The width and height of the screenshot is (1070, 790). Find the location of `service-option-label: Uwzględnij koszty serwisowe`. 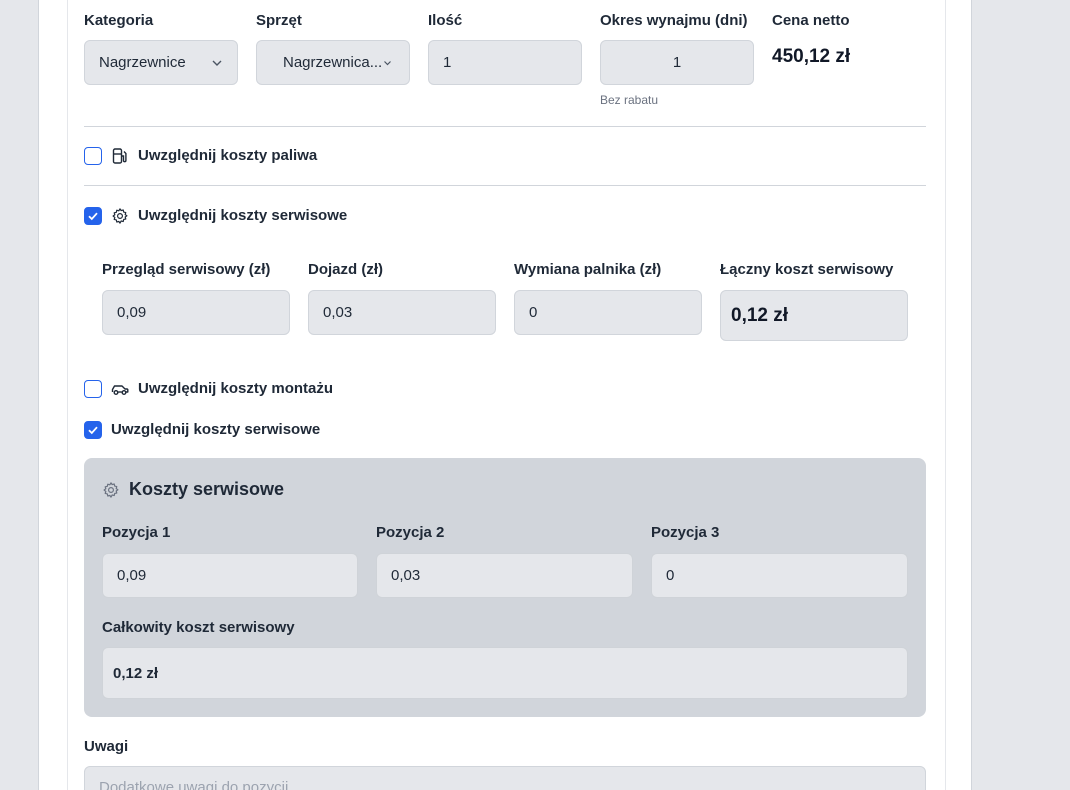

service-option-label: Uwzględnij koszty serwisowe is located at coordinates (242, 215).